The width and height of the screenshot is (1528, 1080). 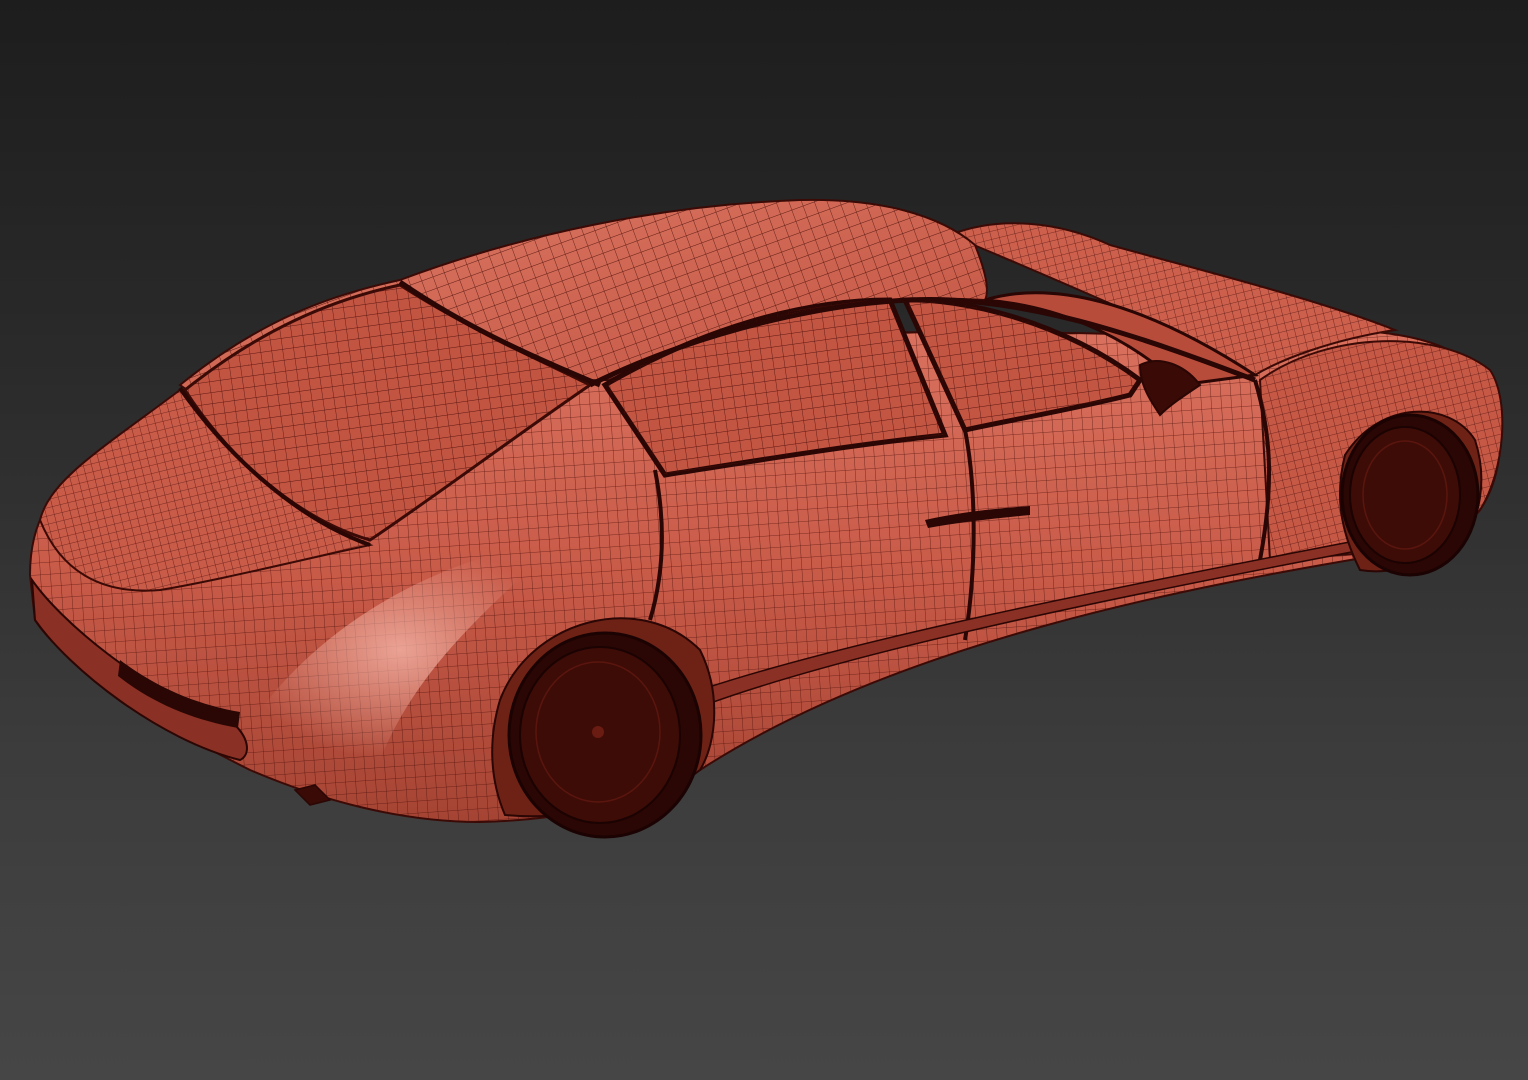 I want to click on front-wheel, so click(x=1410, y=495).